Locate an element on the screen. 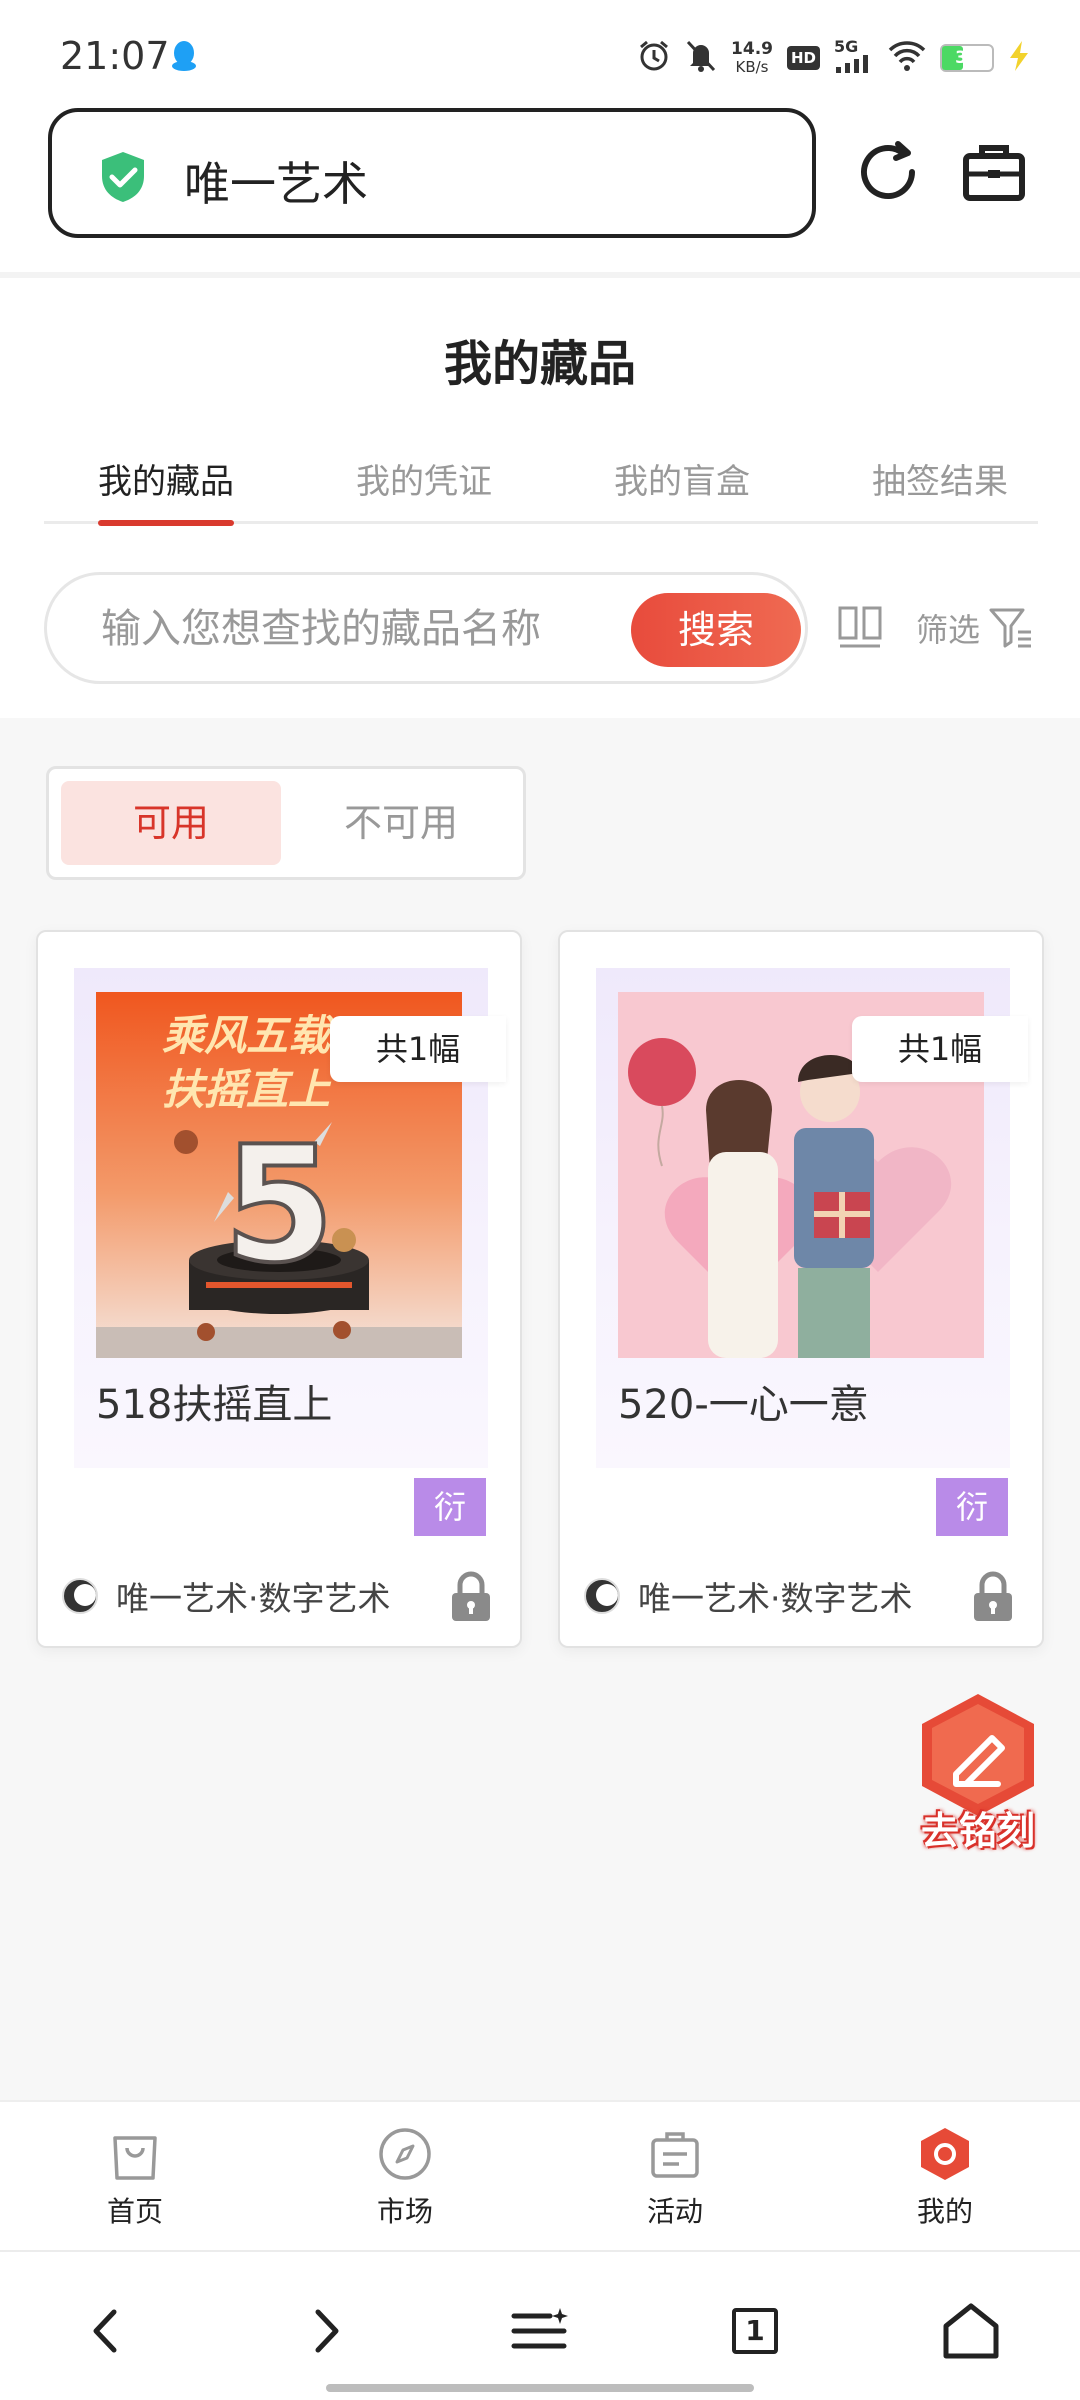 The height and width of the screenshot is (2400, 1080). hd-badge: HD is located at coordinates (803, 58).